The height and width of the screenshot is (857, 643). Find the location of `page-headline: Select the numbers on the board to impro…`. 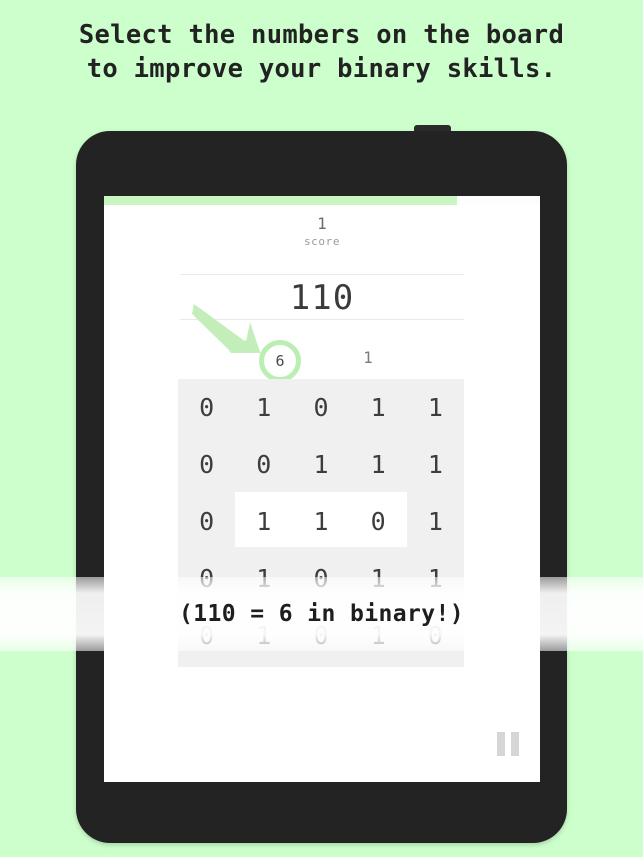

page-headline: Select the numbers on the board to impro… is located at coordinates (321, 52).